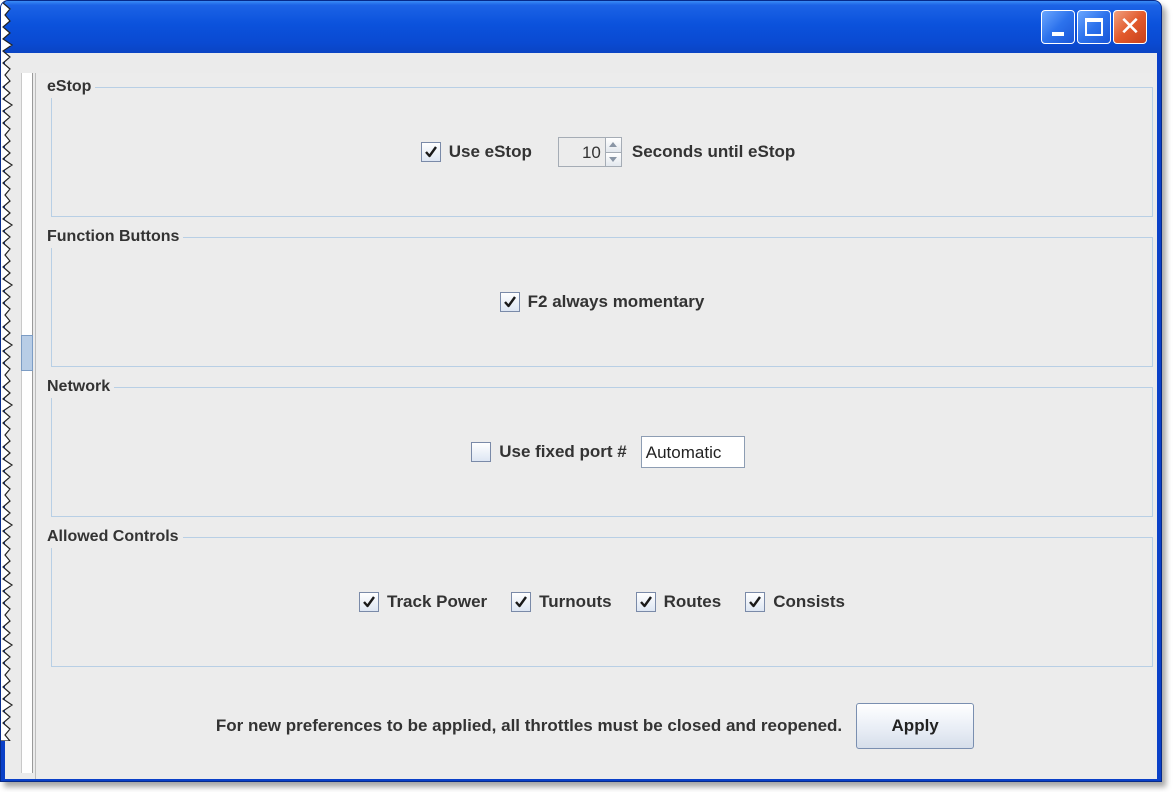  What do you see at coordinates (581, 152) in the screenshot?
I see `estop-seconds-field: 10` at bounding box center [581, 152].